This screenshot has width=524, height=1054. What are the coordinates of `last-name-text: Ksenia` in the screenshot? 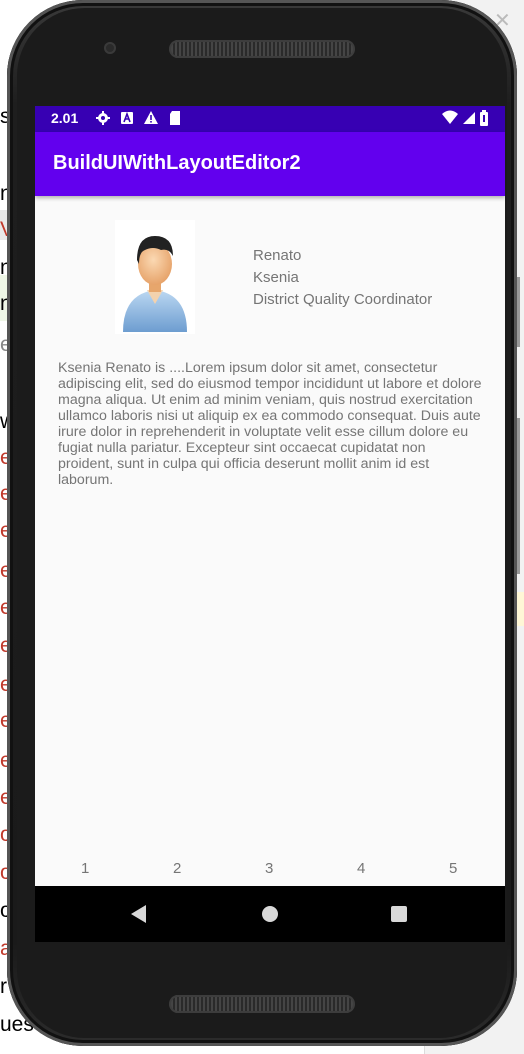 It's located at (276, 277).